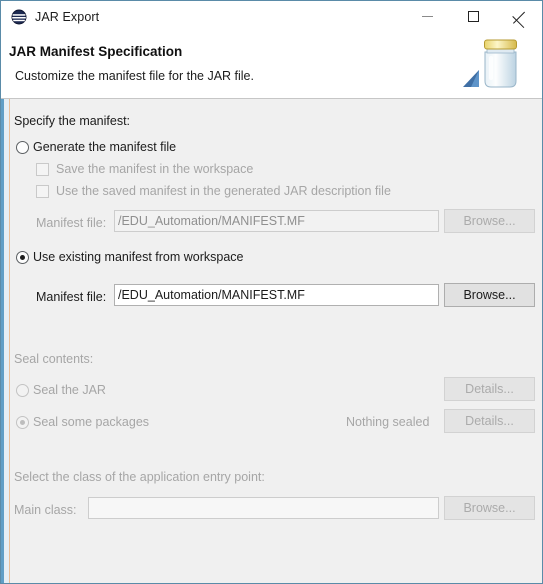  What do you see at coordinates (22, 147) in the screenshot?
I see `radio-generate-manifest` at bounding box center [22, 147].